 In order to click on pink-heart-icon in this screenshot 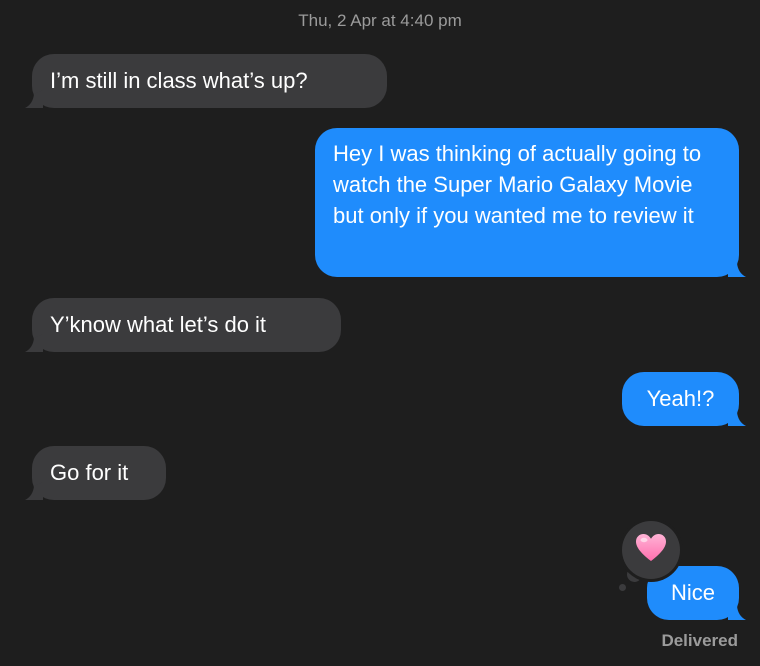, I will do `click(651, 550)`.